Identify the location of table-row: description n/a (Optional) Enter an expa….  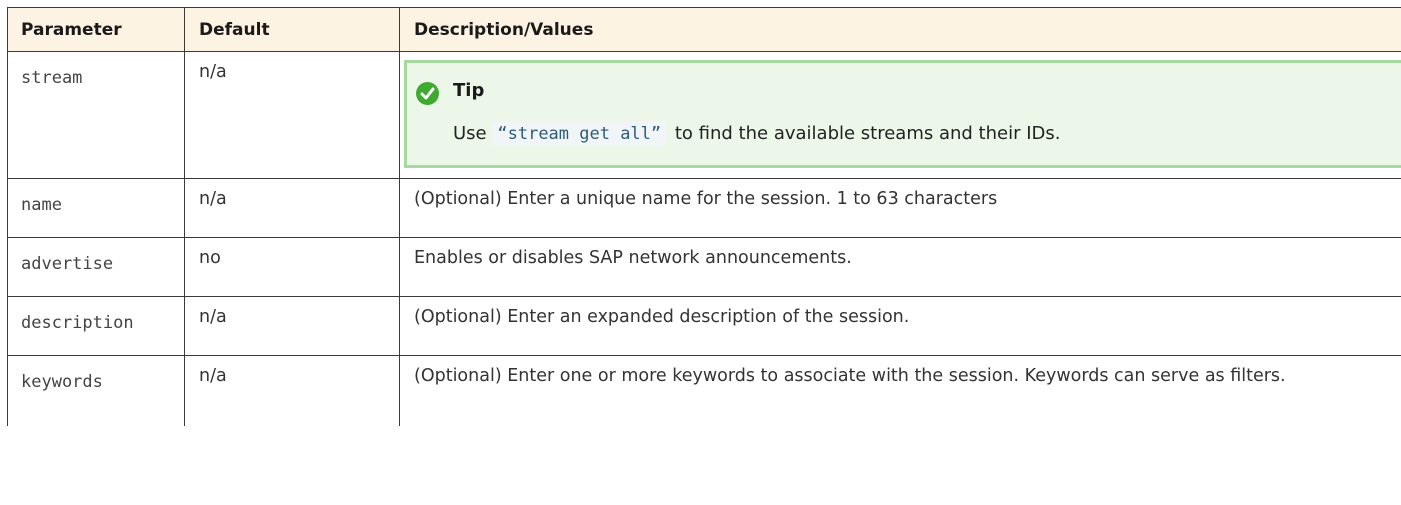
(704, 326).